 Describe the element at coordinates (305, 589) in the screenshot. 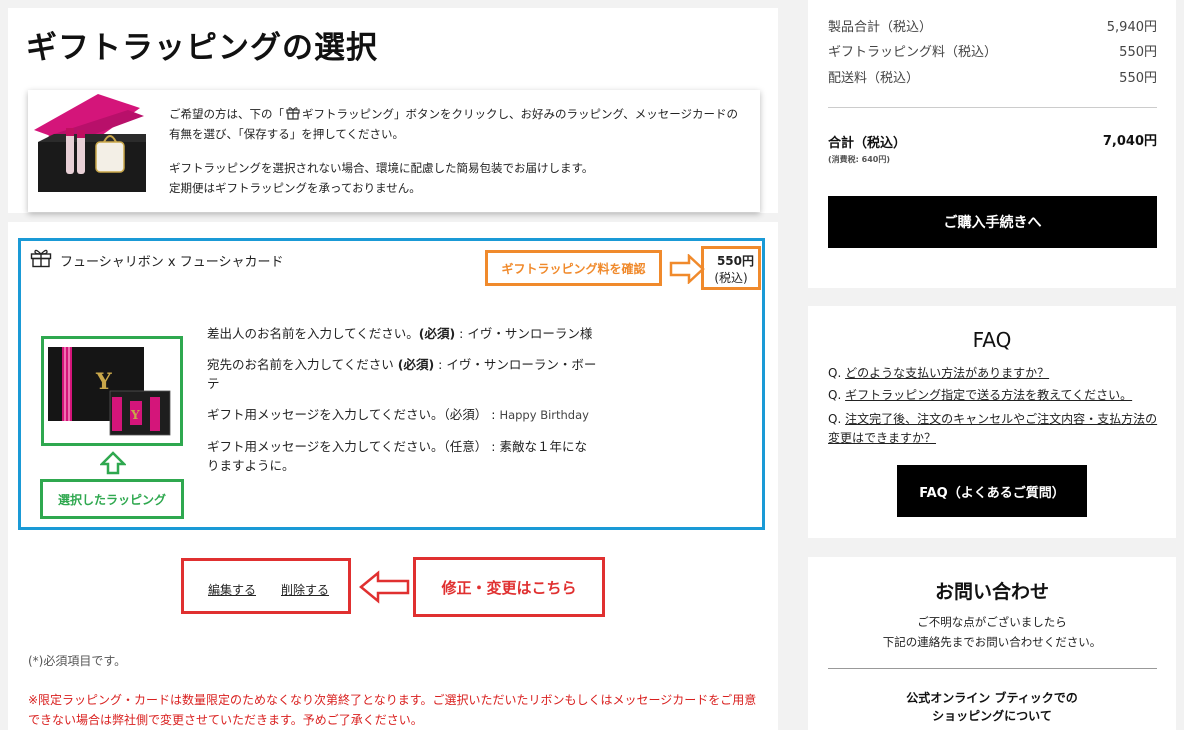

I see `delete-link: 削除する` at that location.